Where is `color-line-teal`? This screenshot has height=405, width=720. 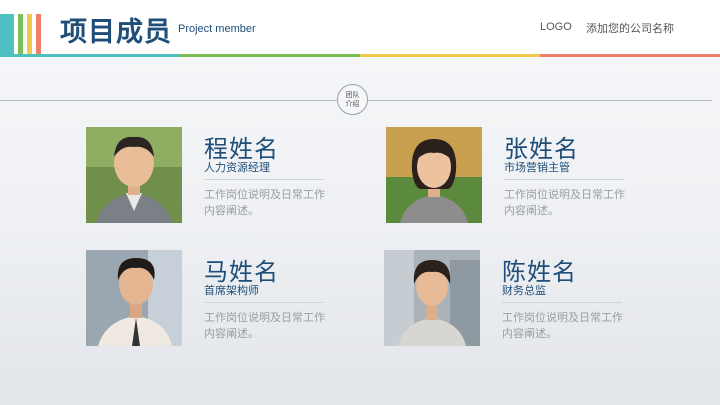 color-line-teal is located at coordinates (90, 55).